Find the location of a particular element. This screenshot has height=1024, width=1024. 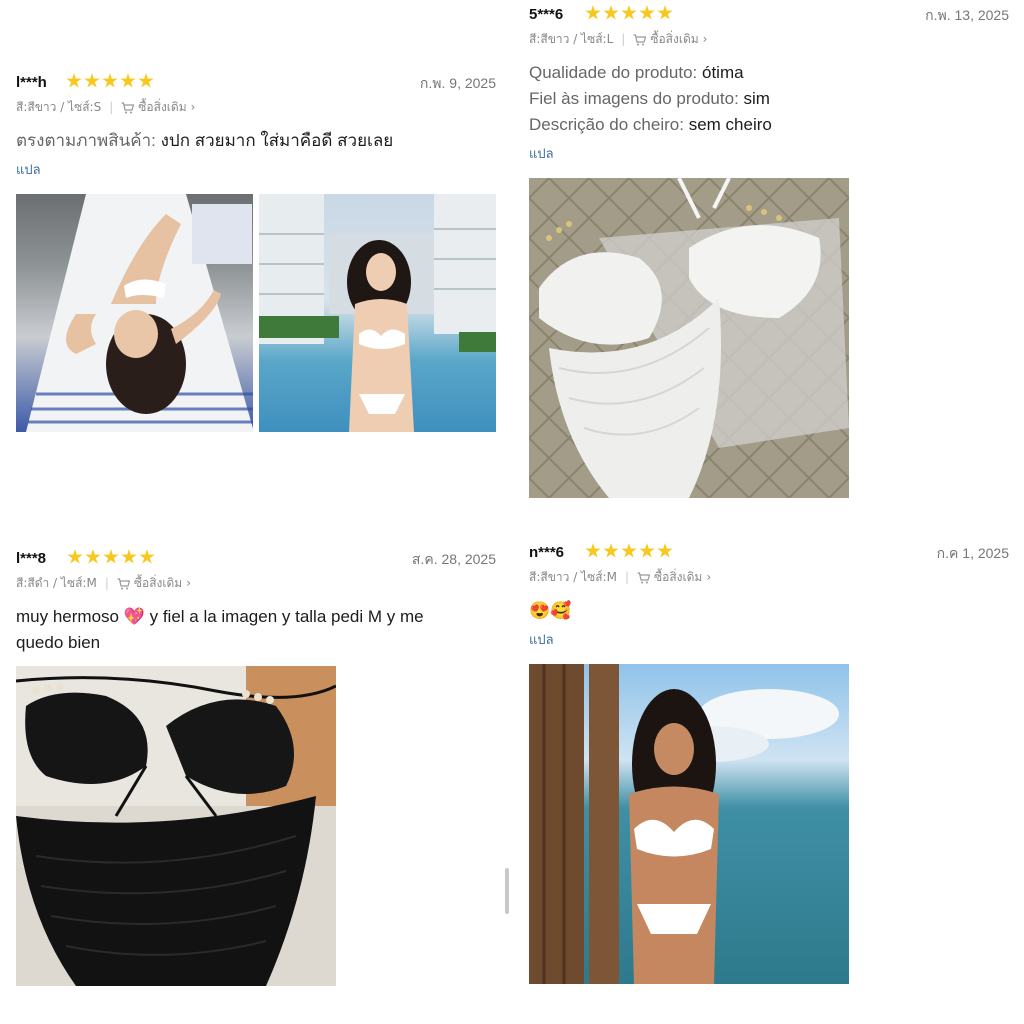

variant-size: ไซส์:L is located at coordinates (597, 39).